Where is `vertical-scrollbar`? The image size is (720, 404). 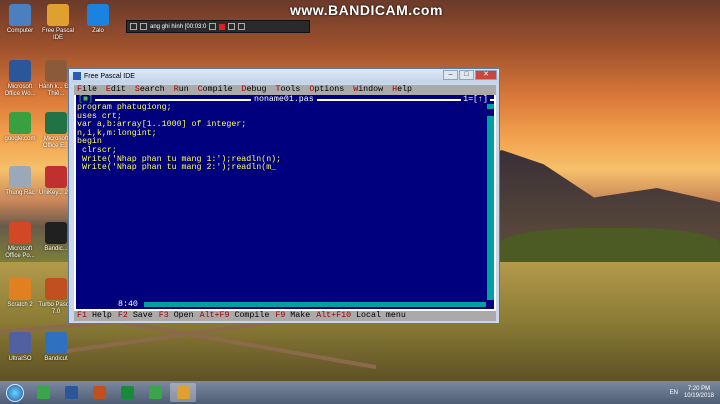 vertical-scrollbar is located at coordinates (490, 202).